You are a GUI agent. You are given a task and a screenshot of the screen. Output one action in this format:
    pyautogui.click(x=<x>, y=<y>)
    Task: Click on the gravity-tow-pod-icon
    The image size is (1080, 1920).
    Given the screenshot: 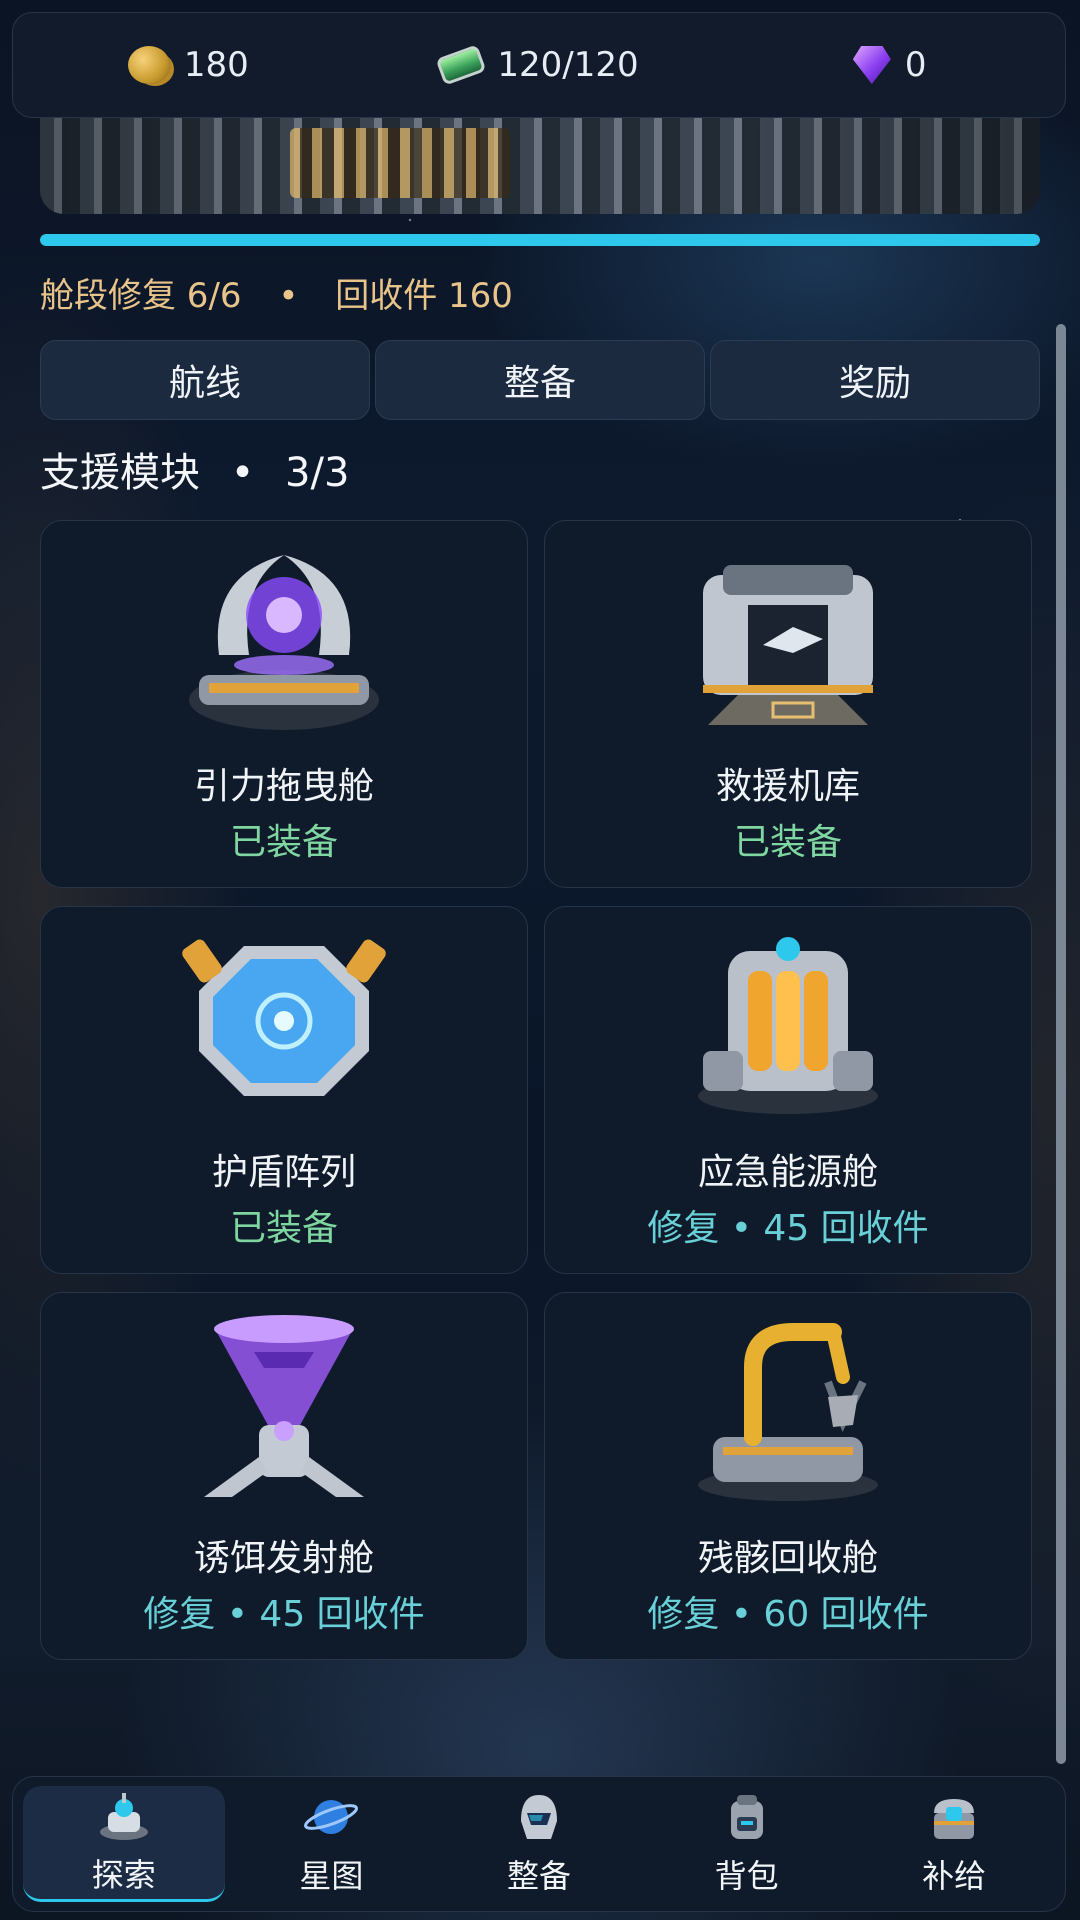 What is the action you would take?
    pyautogui.click(x=284, y=642)
    